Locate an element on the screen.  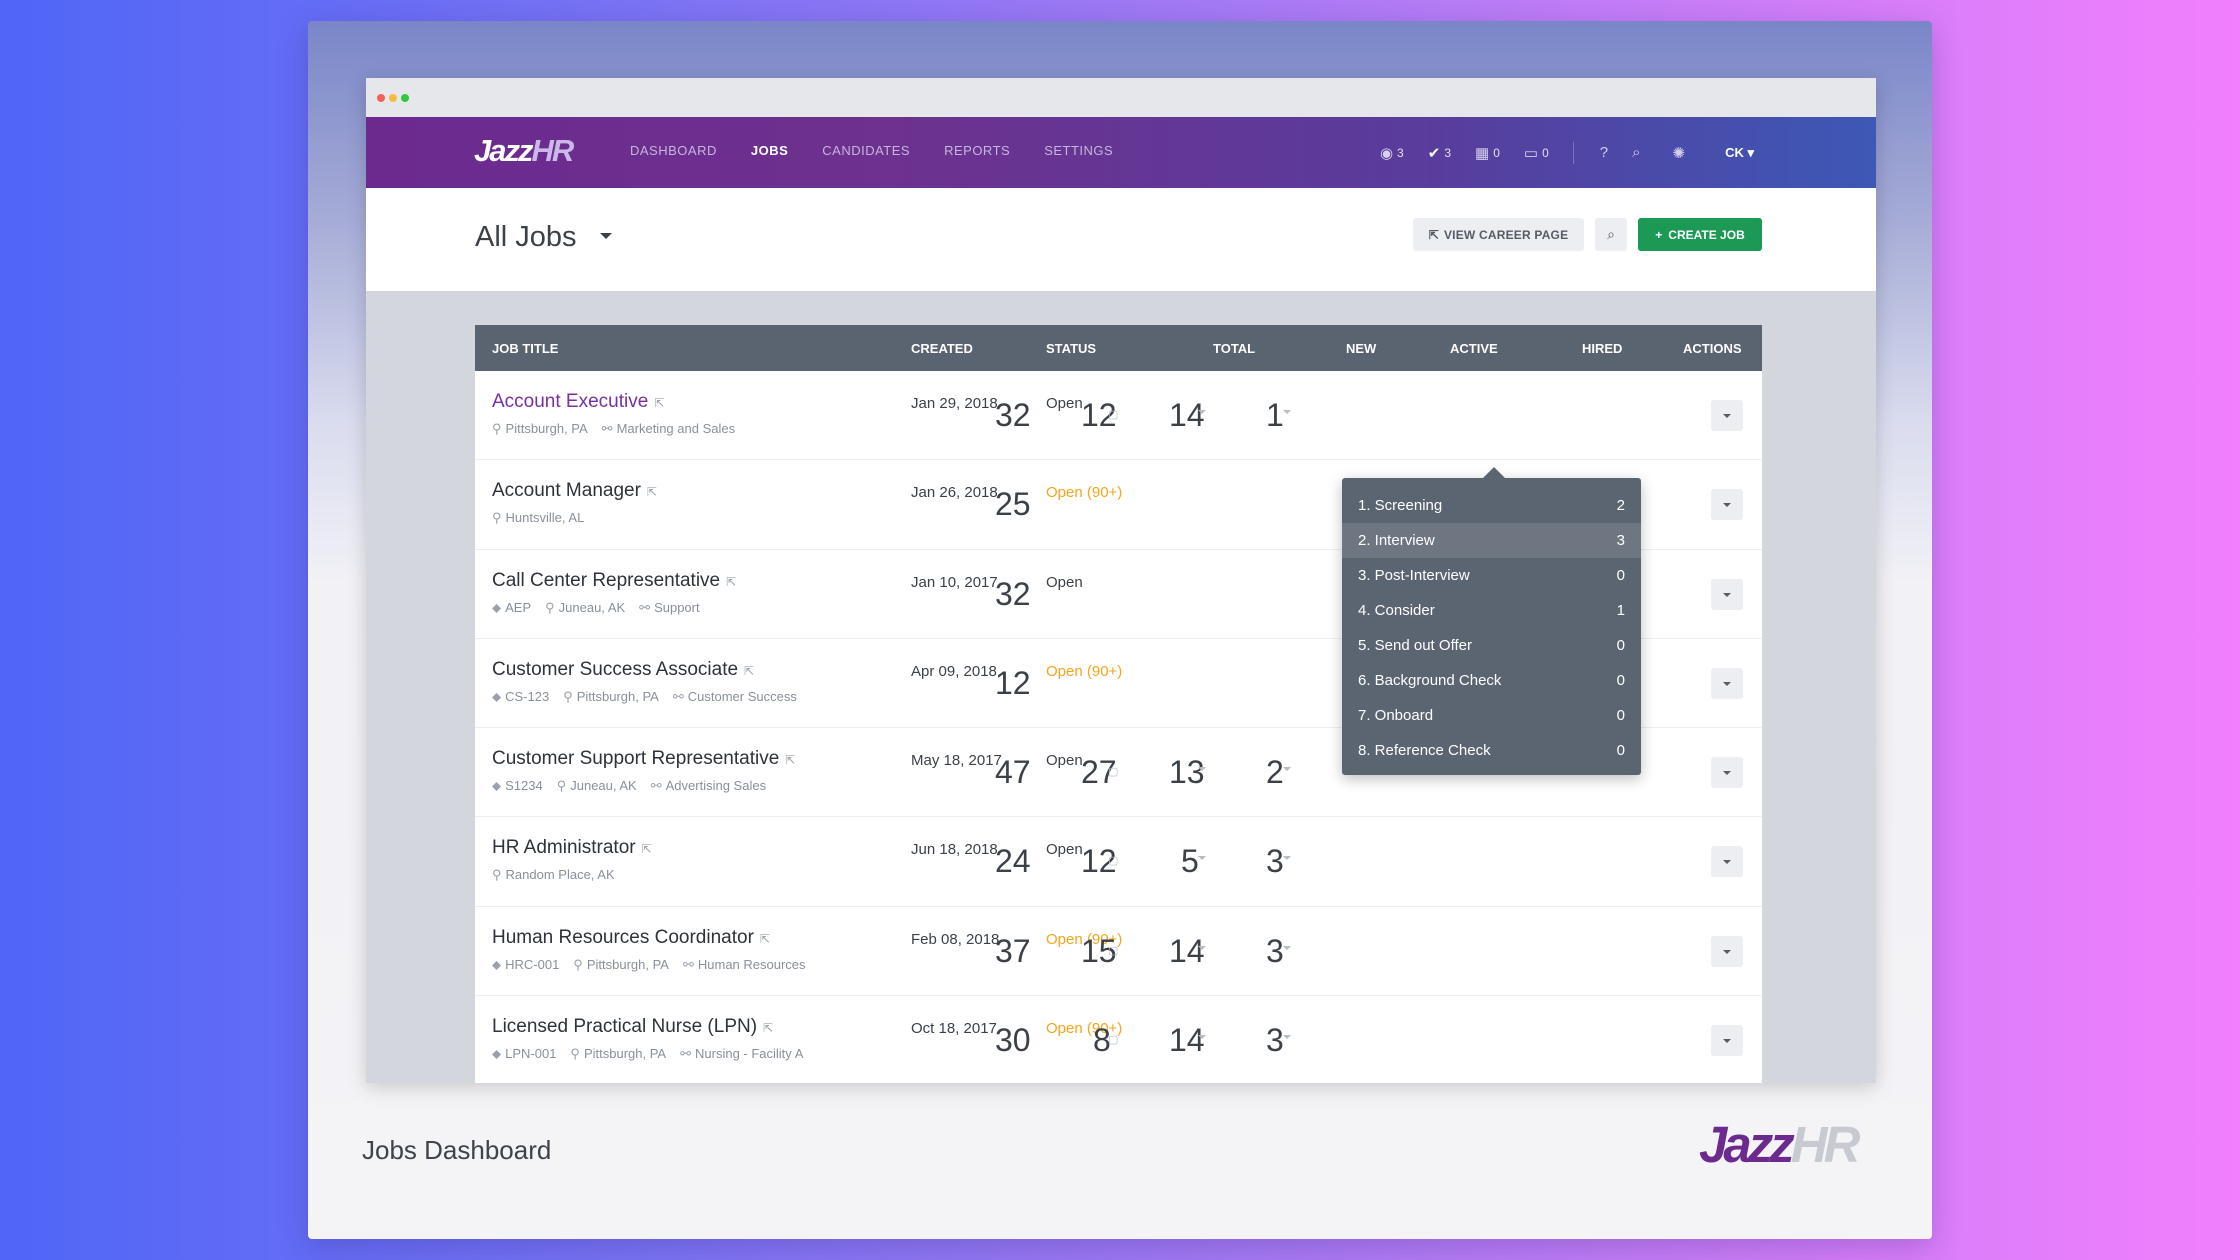
maximize-window-dot is located at coordinates (405, 98).